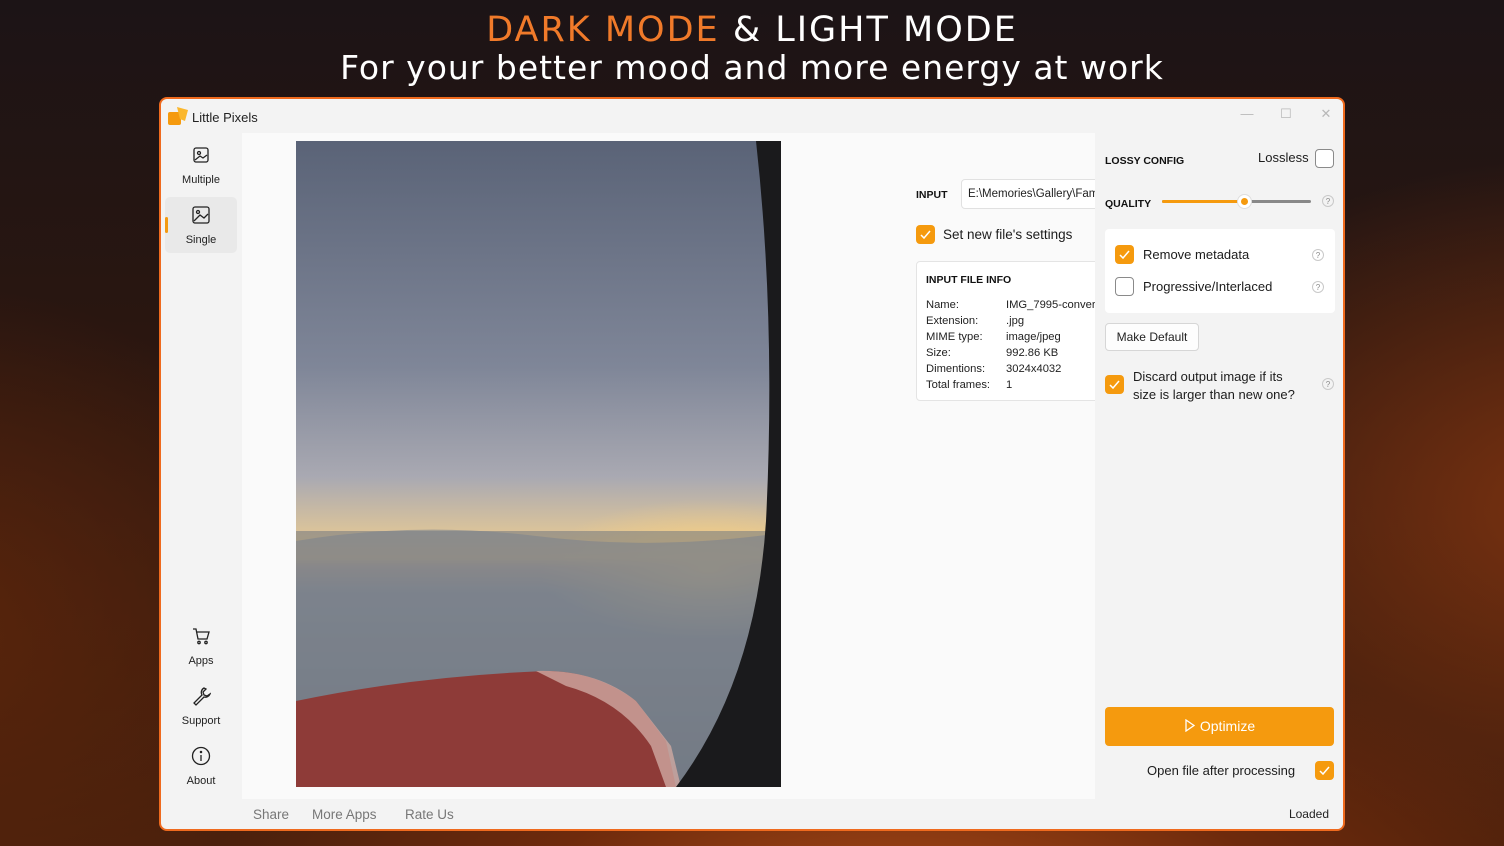 The image size is (1504, 846). What do you see at coordinates (1326, 114) in the screenshot?
I see `close-button: ✕` at bounding box center [1326, 114].